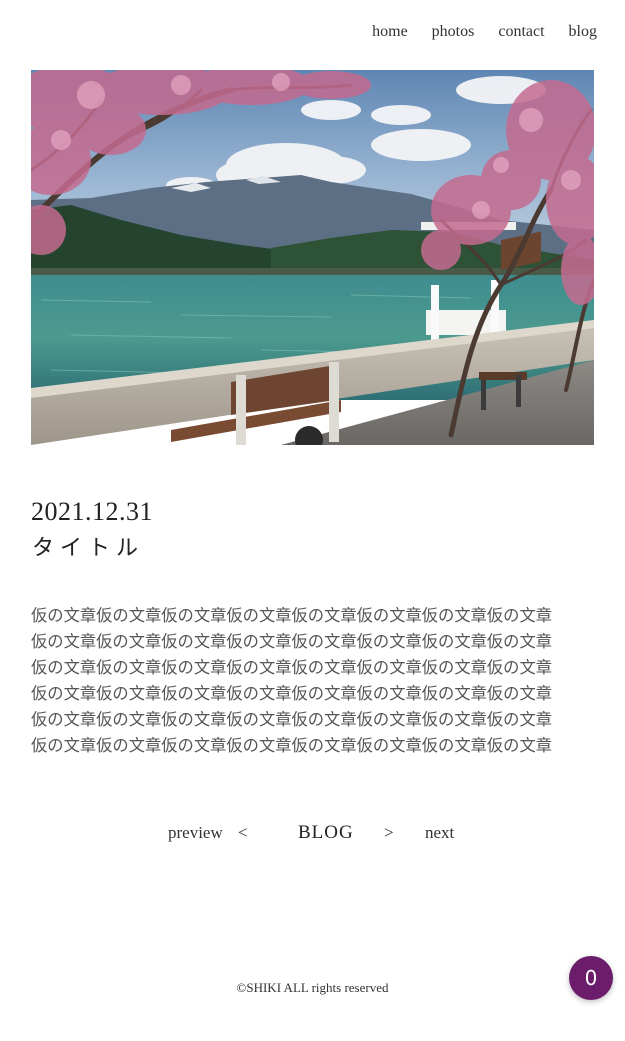 This screenshot has width=625, height=1041. What do you see at coordinates (92, 511) in the screenshot?
I see `post-date: 2021.12.31` at bounding box center [92, 511].